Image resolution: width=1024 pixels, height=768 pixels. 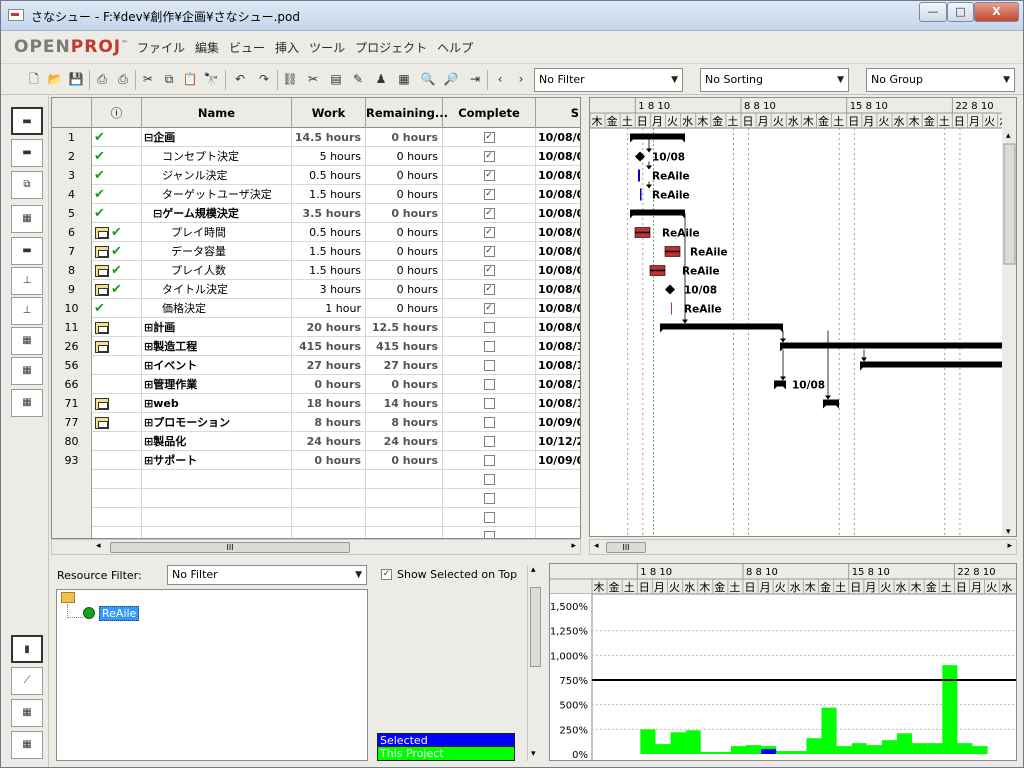 What do you see at coordinates (329, 327) in the screenshot?
I see `task-work: 20 hours` at bounding box center [329, 327].